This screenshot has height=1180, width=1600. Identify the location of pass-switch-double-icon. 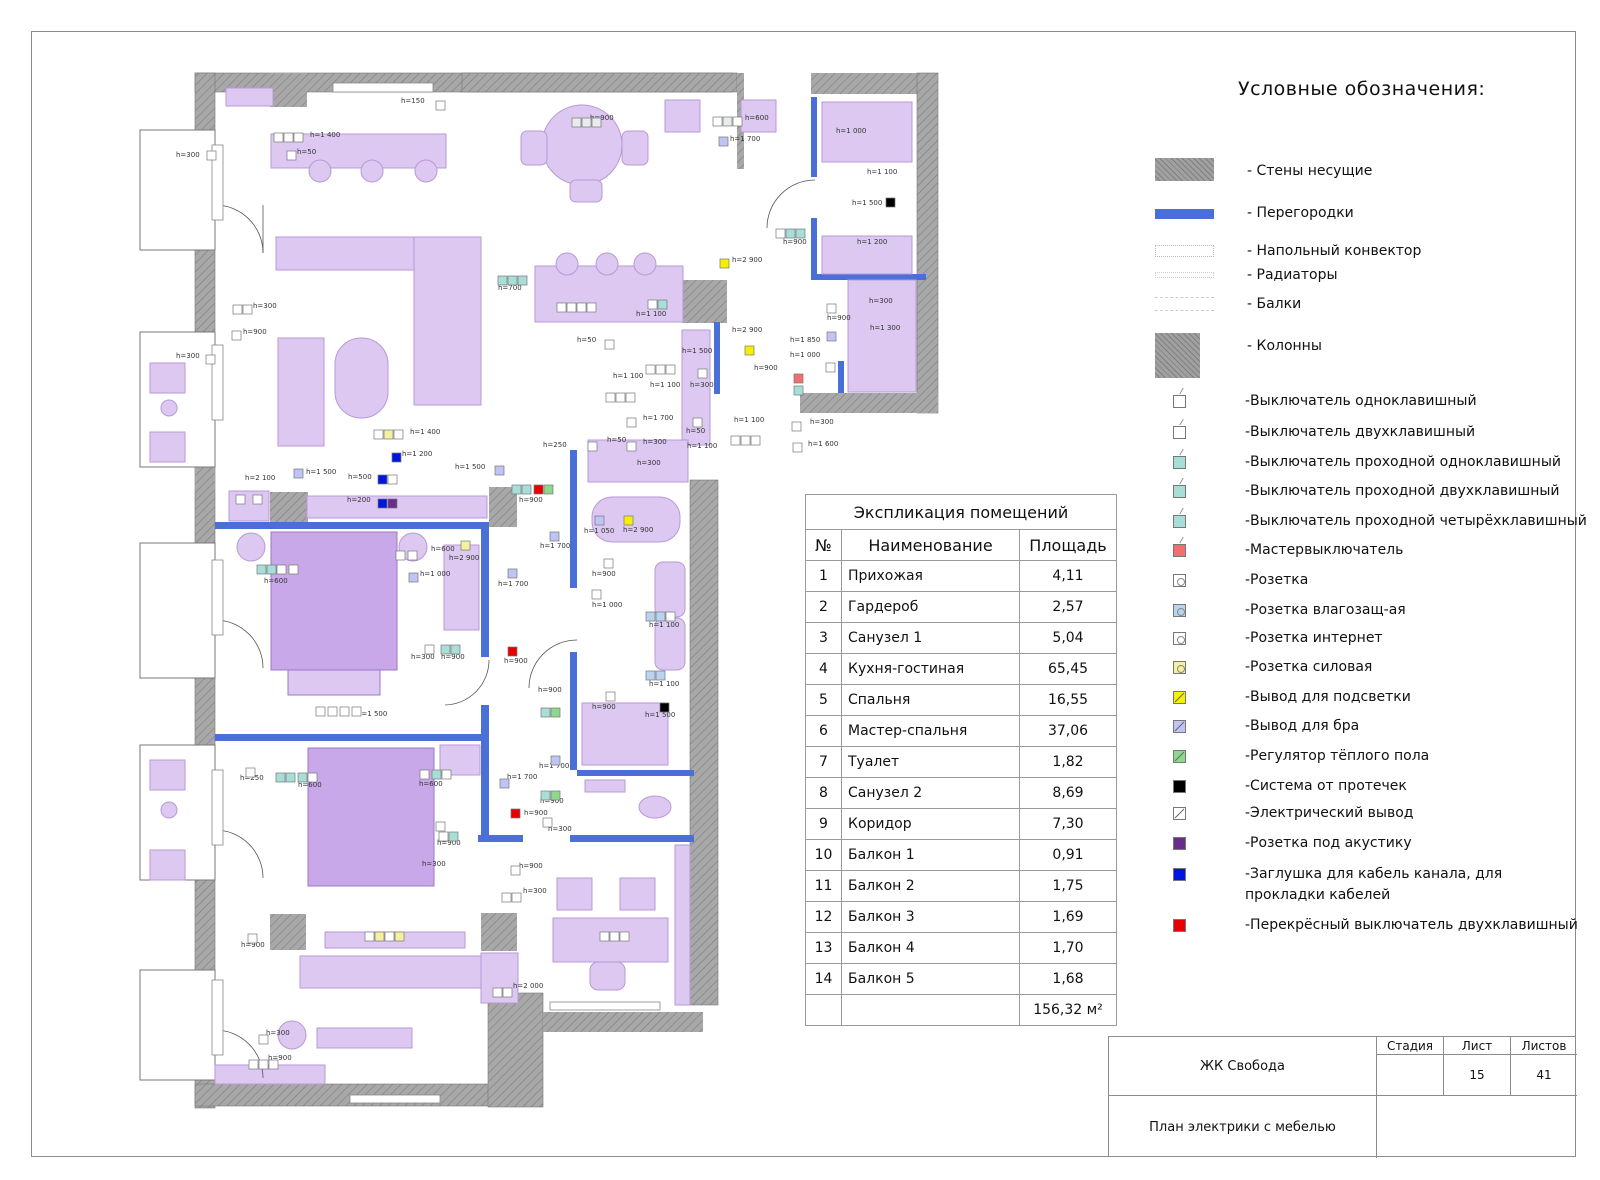
(1181, 488).